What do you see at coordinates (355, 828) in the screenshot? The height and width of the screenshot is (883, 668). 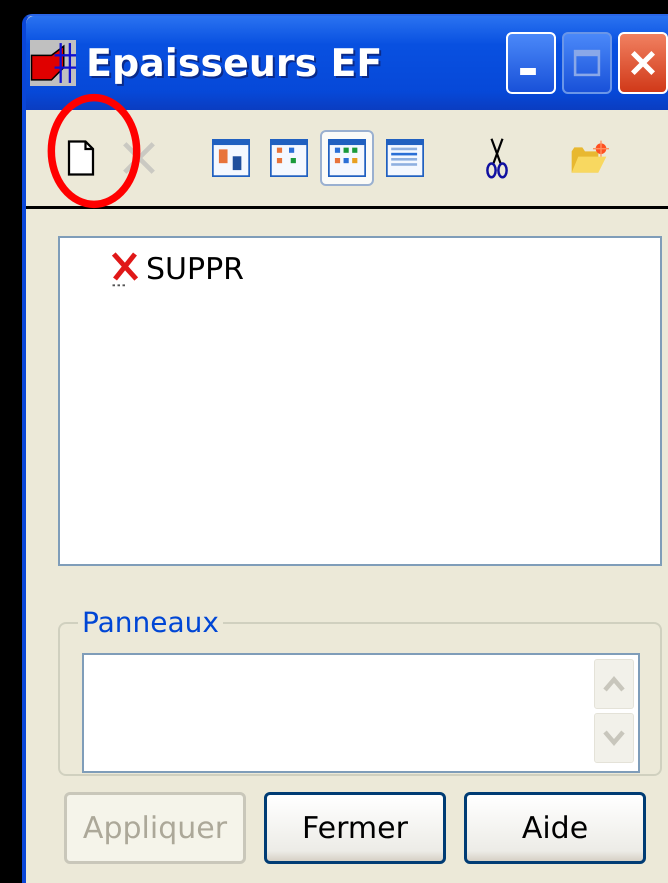 I see `dialog-button: Fermer` at bounding box center [355, 828].